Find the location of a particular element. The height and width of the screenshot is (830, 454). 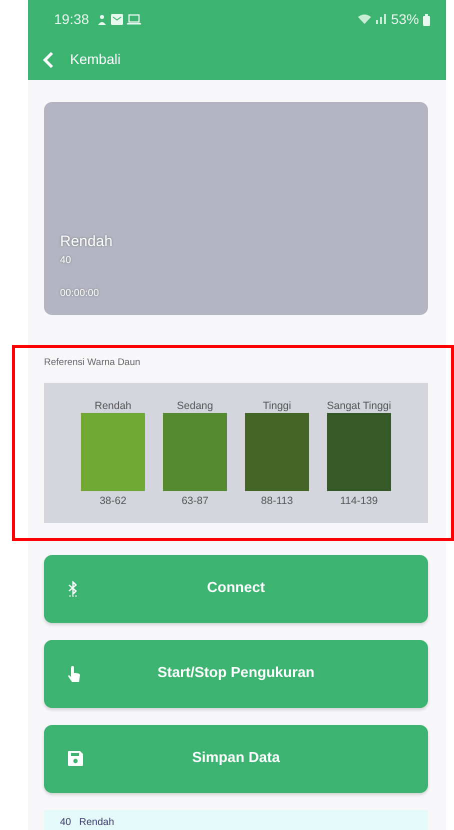

status-time: 19:38 is located at coordinates (72, 19).